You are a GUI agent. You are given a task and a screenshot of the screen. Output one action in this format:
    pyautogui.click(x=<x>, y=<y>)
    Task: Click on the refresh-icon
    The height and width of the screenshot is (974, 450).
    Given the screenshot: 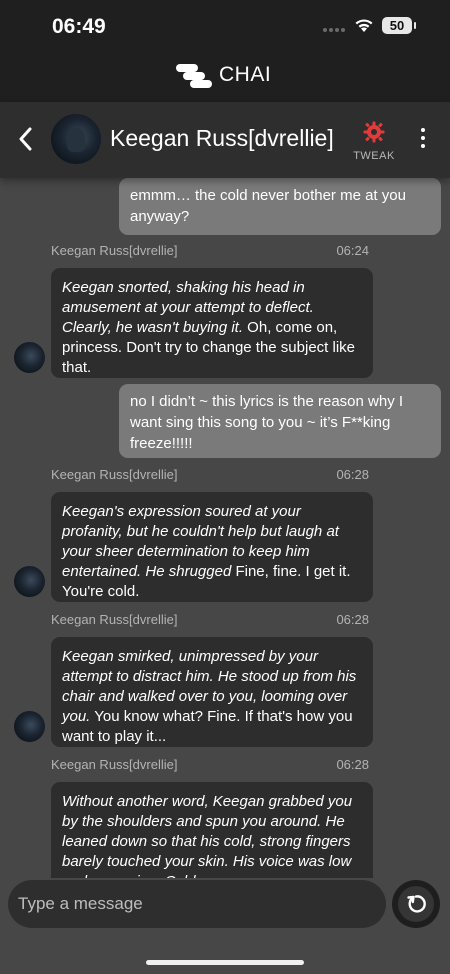 What is the action you would take?
    pyautogui.click(x=416, y=904)
    